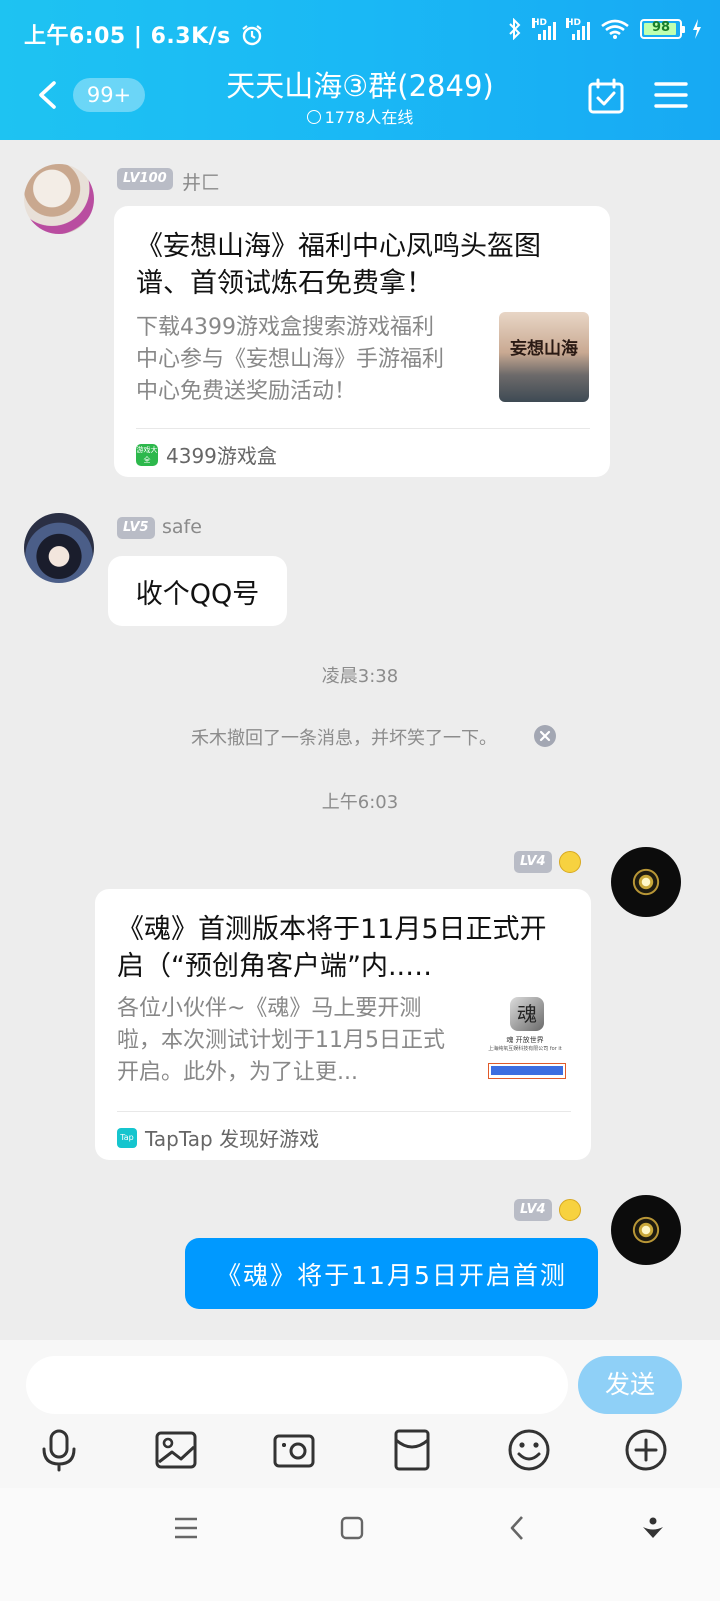  Describe the element at coordinates (218, 1137) in the screenshot. I see `card-source: Tap TapTap 发现好游戏` at that location.